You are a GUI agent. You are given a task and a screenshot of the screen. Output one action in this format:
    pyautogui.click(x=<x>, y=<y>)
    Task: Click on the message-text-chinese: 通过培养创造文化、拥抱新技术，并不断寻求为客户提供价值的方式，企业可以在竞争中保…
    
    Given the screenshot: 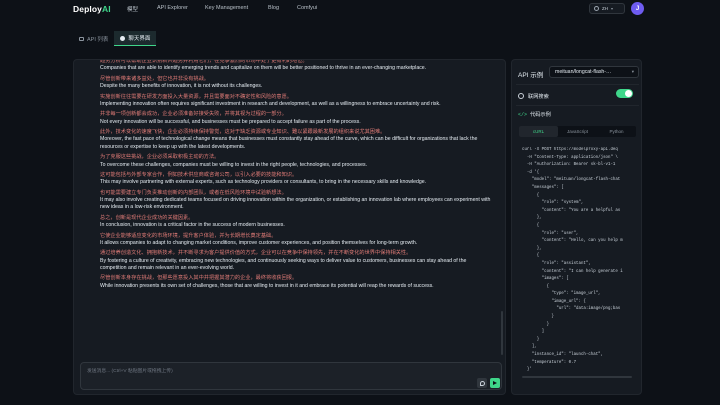 What is the action you would take?
    pyautogui.click(x=256, y=253)
    